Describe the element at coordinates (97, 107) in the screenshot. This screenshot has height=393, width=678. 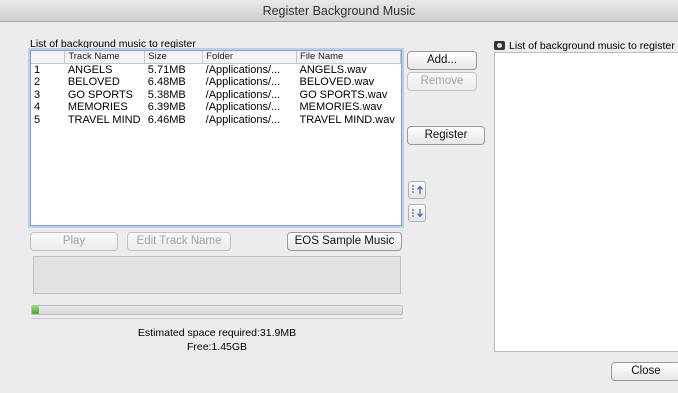
I see `track-name: MEMORIES` at that location.